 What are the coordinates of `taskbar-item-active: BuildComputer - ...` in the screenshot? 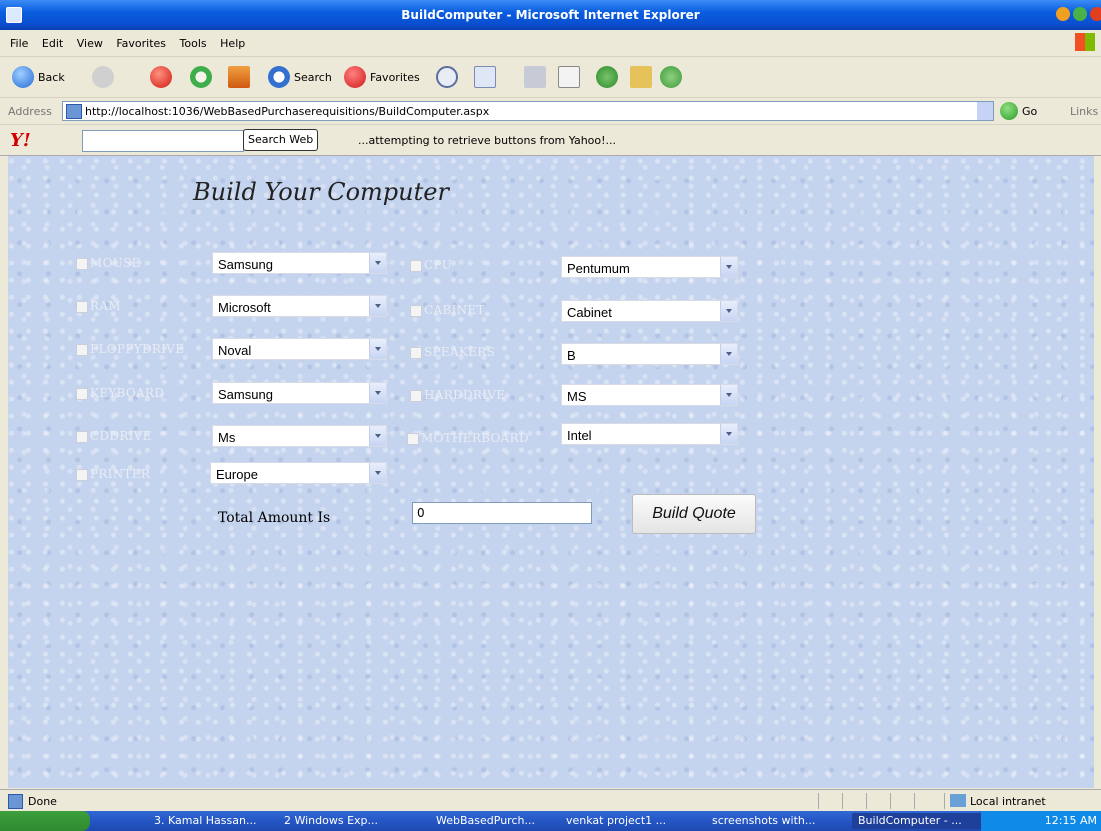 It's located at (921, 821).